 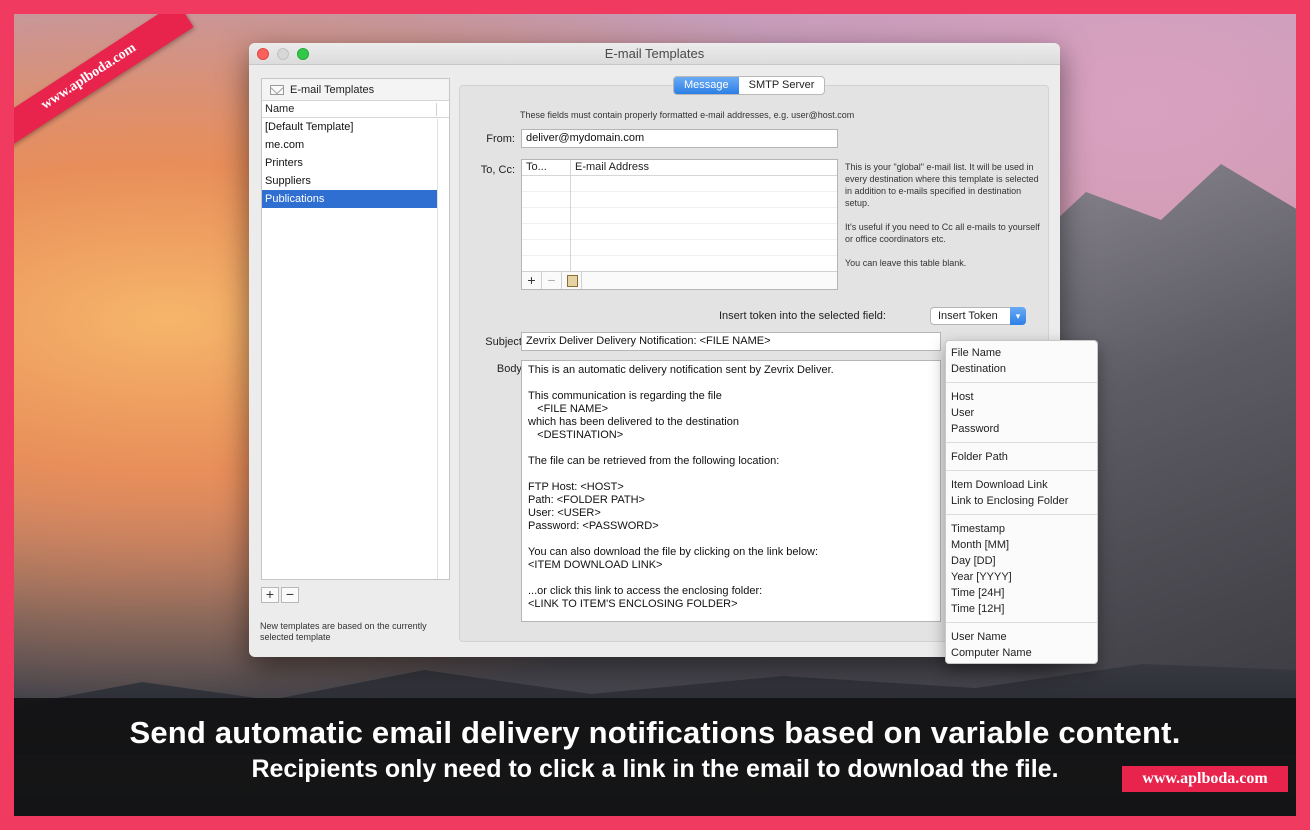 What do you see at coordinates (497, 170) in the screenshot?
I see `to-cc-label: To, Cc:` at bounding box center [497, 170].